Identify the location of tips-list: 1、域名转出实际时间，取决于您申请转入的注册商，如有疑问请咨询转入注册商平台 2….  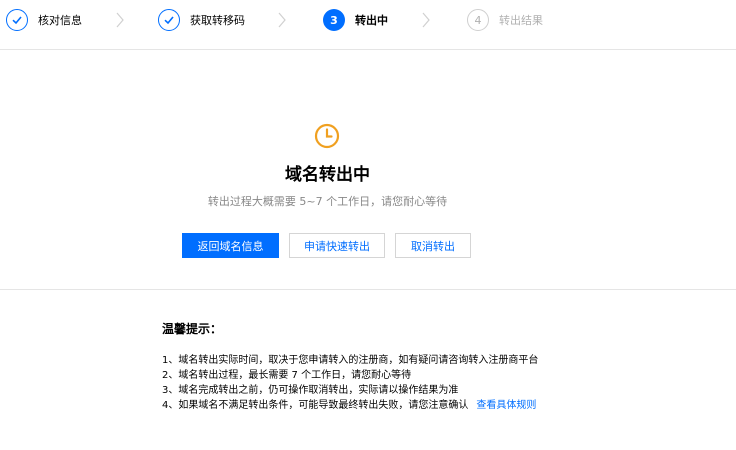
(442, 383).